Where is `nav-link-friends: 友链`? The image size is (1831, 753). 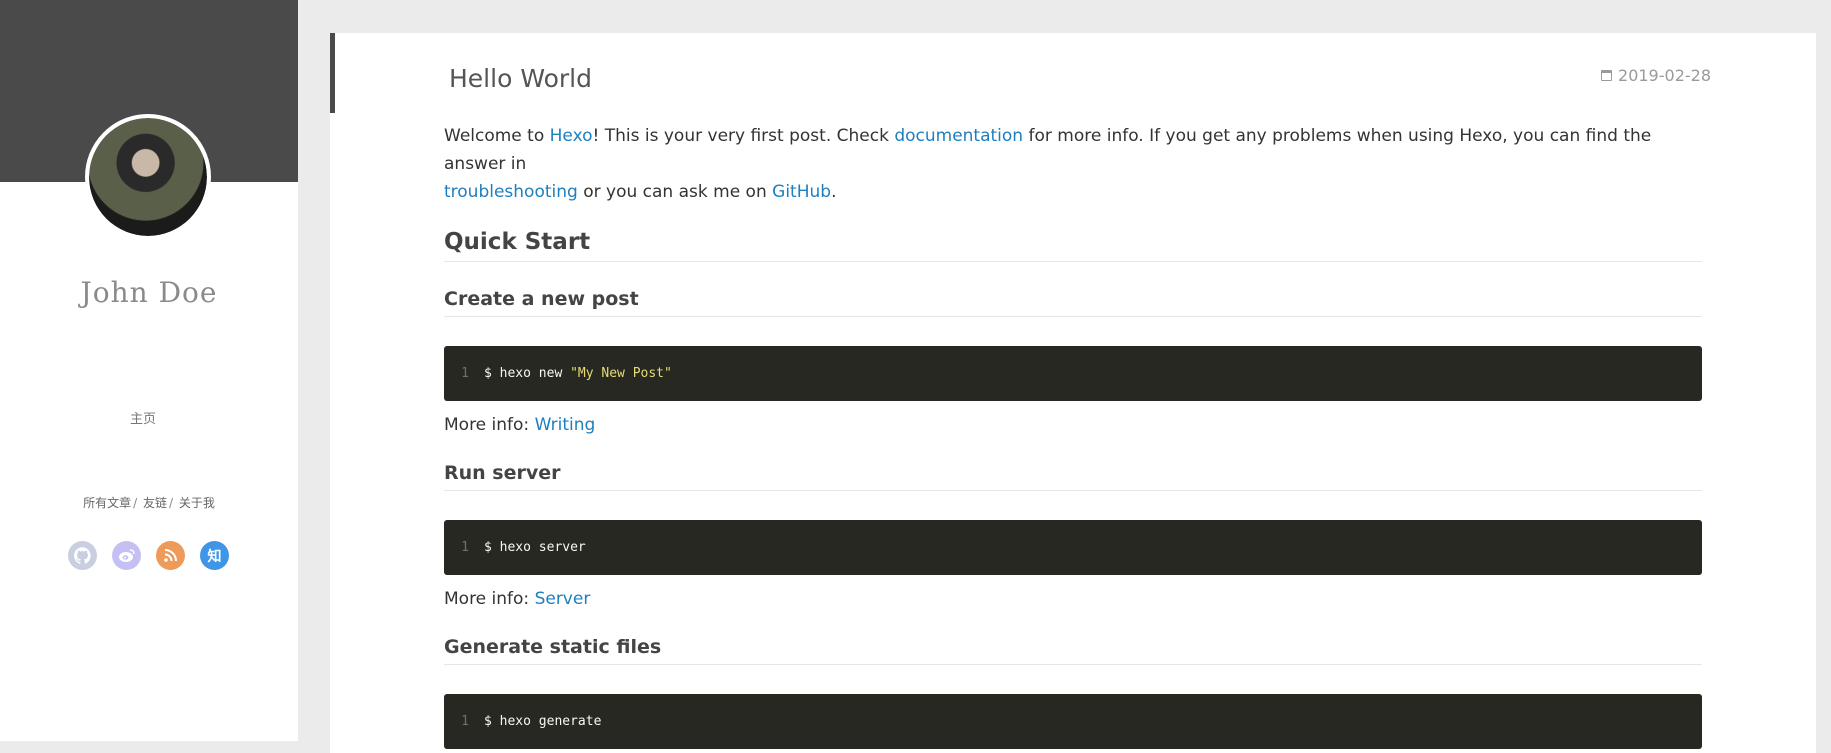 nav-link-friends: 友链 is located at coordinates (155, 503).